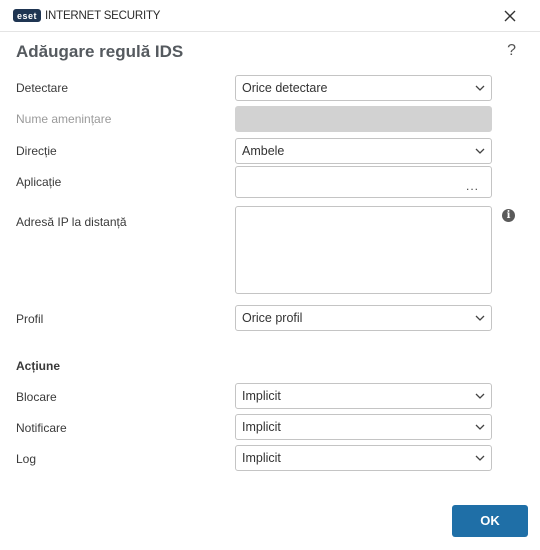 The image size is (540, 550). Describe the element at coordinates (261, 396) in the screenshot. I see `block-value: Implicit` at that location.